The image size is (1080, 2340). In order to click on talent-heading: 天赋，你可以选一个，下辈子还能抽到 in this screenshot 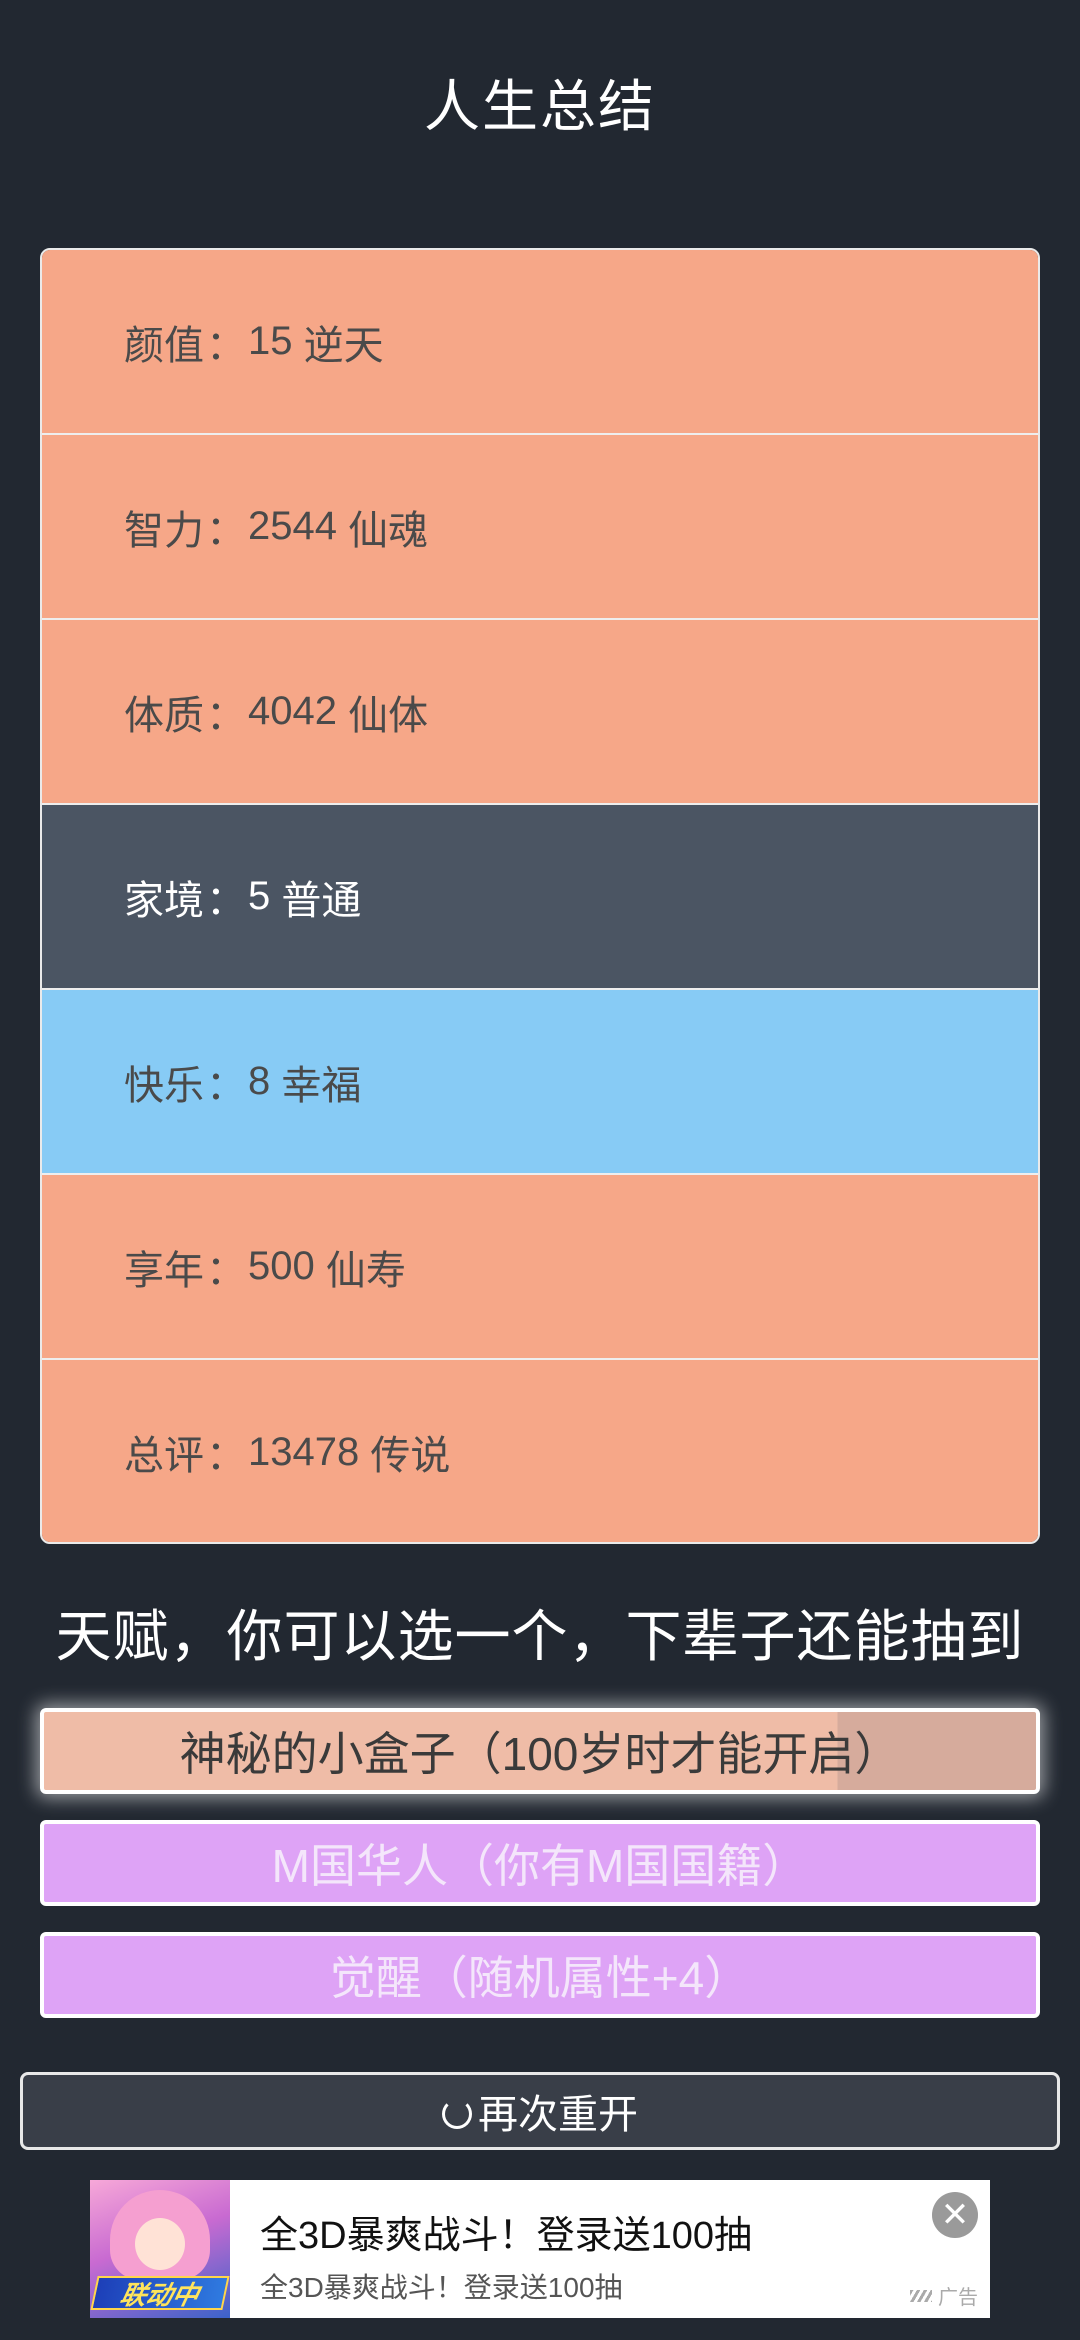, I will do `click(540, 1636)`.